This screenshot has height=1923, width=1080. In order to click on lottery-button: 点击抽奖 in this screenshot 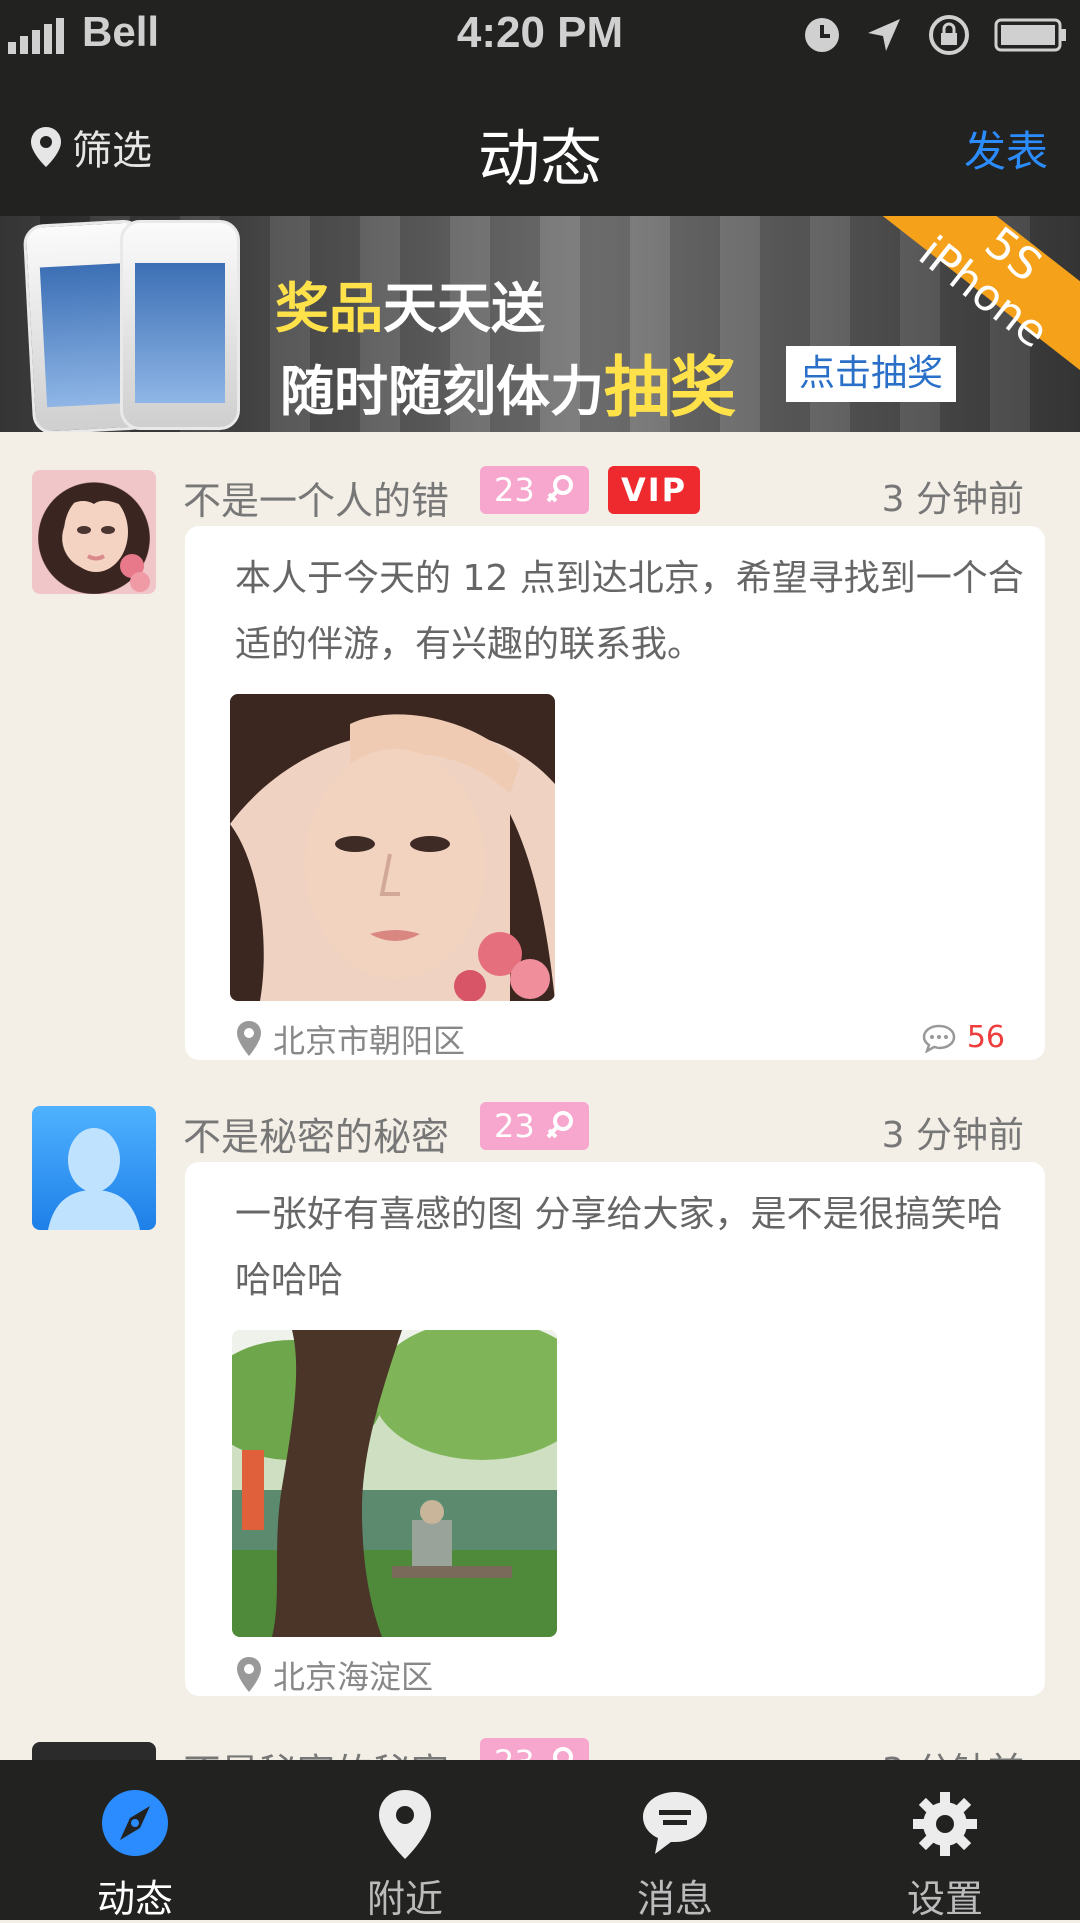, I will do `click(871, 374)`.